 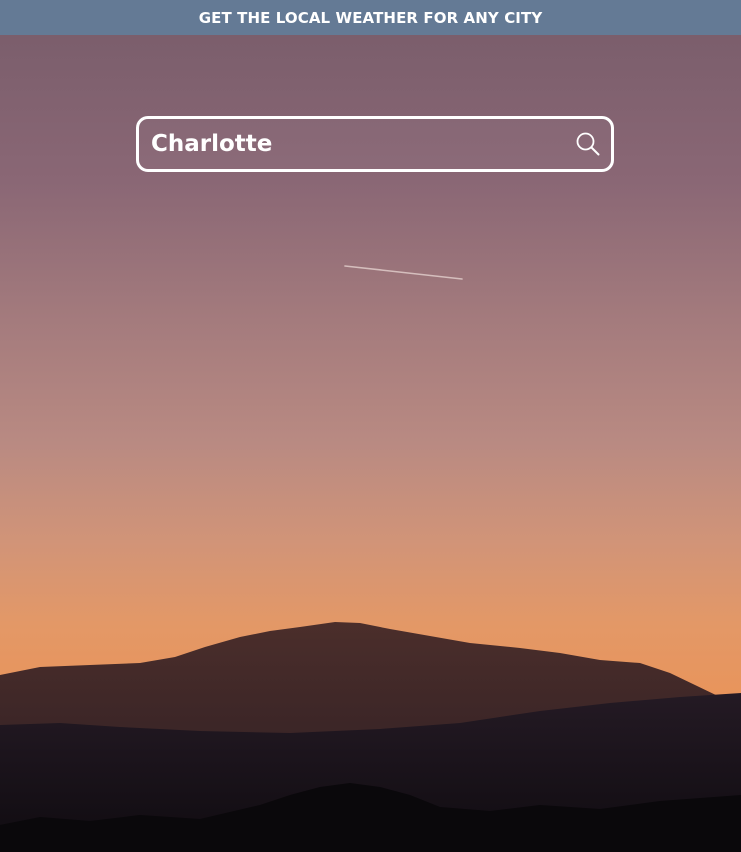 I want to click on header-title: GET THE LOCAL WEATHER FOR ANY CITY, so click(x=370, y=17).